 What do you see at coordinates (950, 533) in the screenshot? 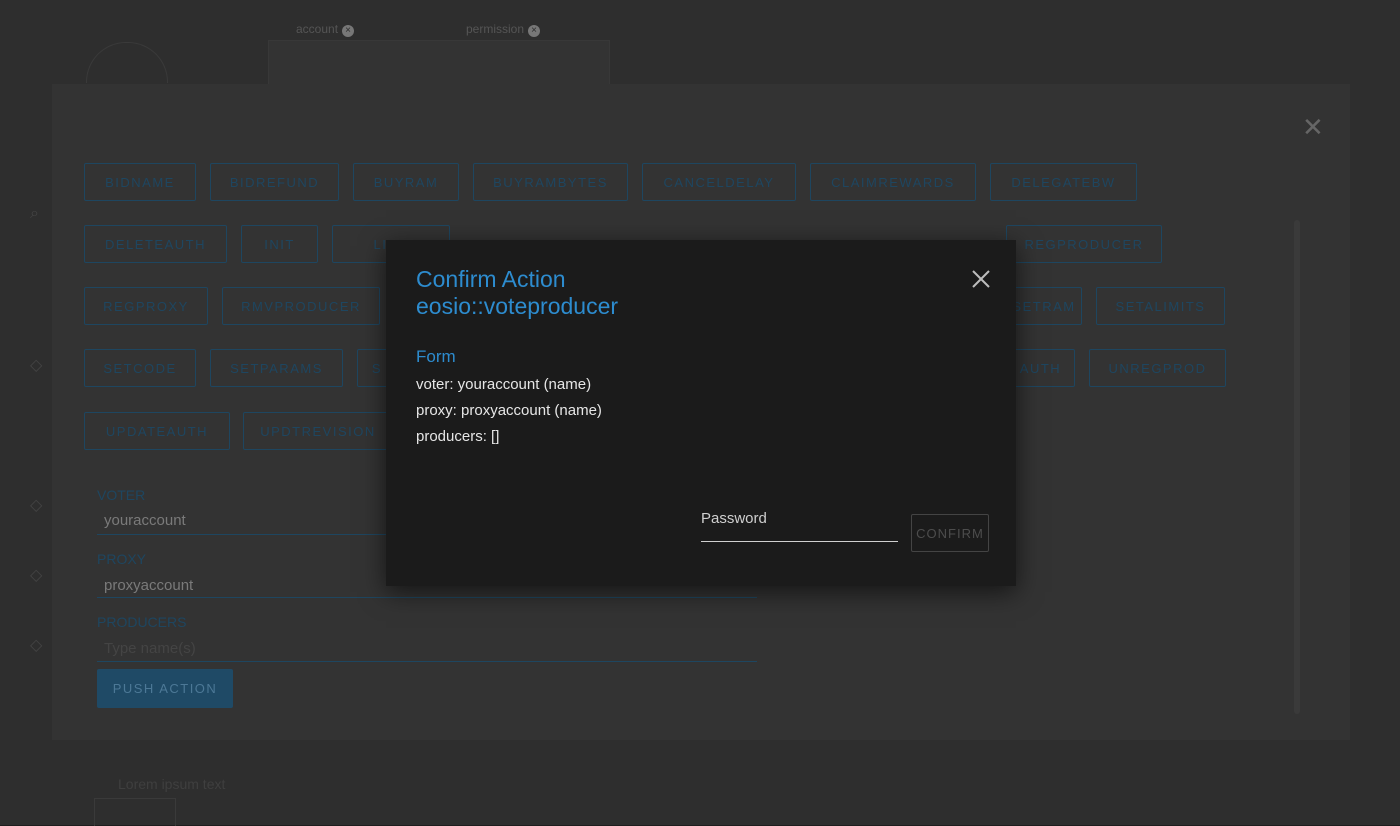
I see `confirm-button: CONFIRM` at bounding box center [950, 533].